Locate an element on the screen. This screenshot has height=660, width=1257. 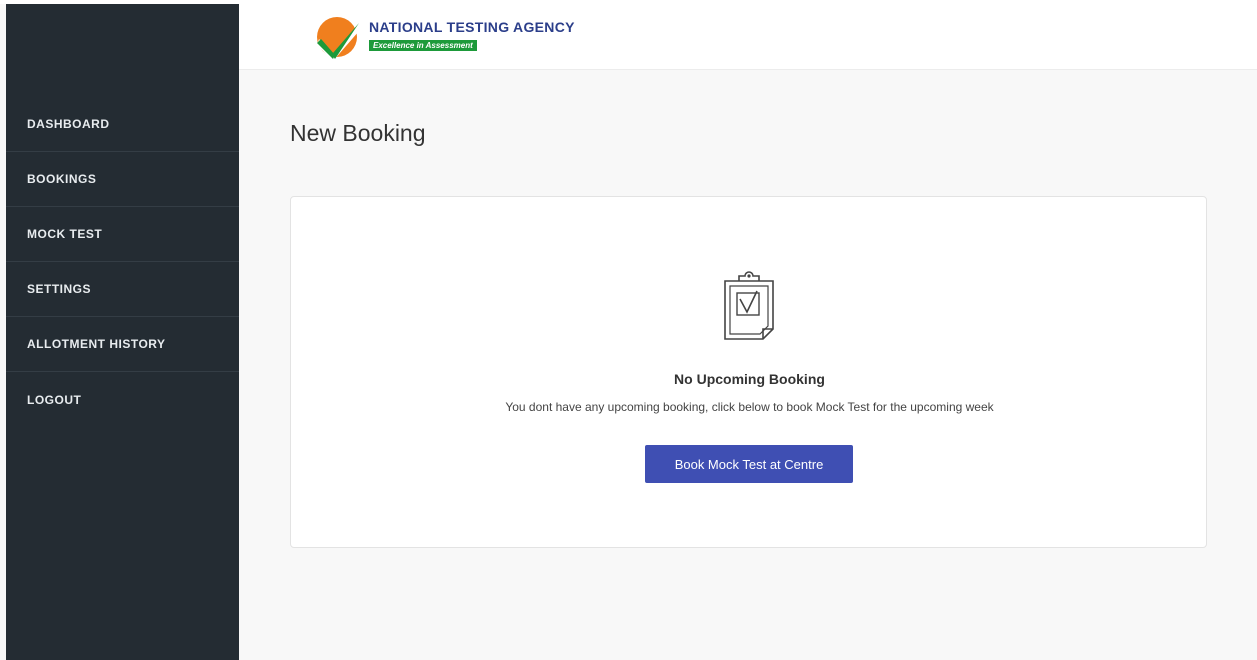
logo-check-icon is located at coordinates (338, 39).